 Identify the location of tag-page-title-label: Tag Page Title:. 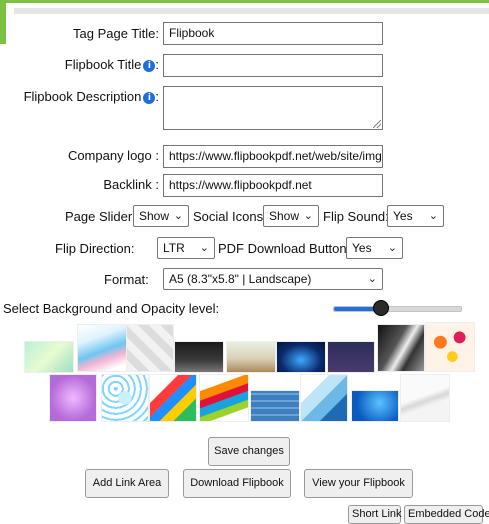
(116, 33).